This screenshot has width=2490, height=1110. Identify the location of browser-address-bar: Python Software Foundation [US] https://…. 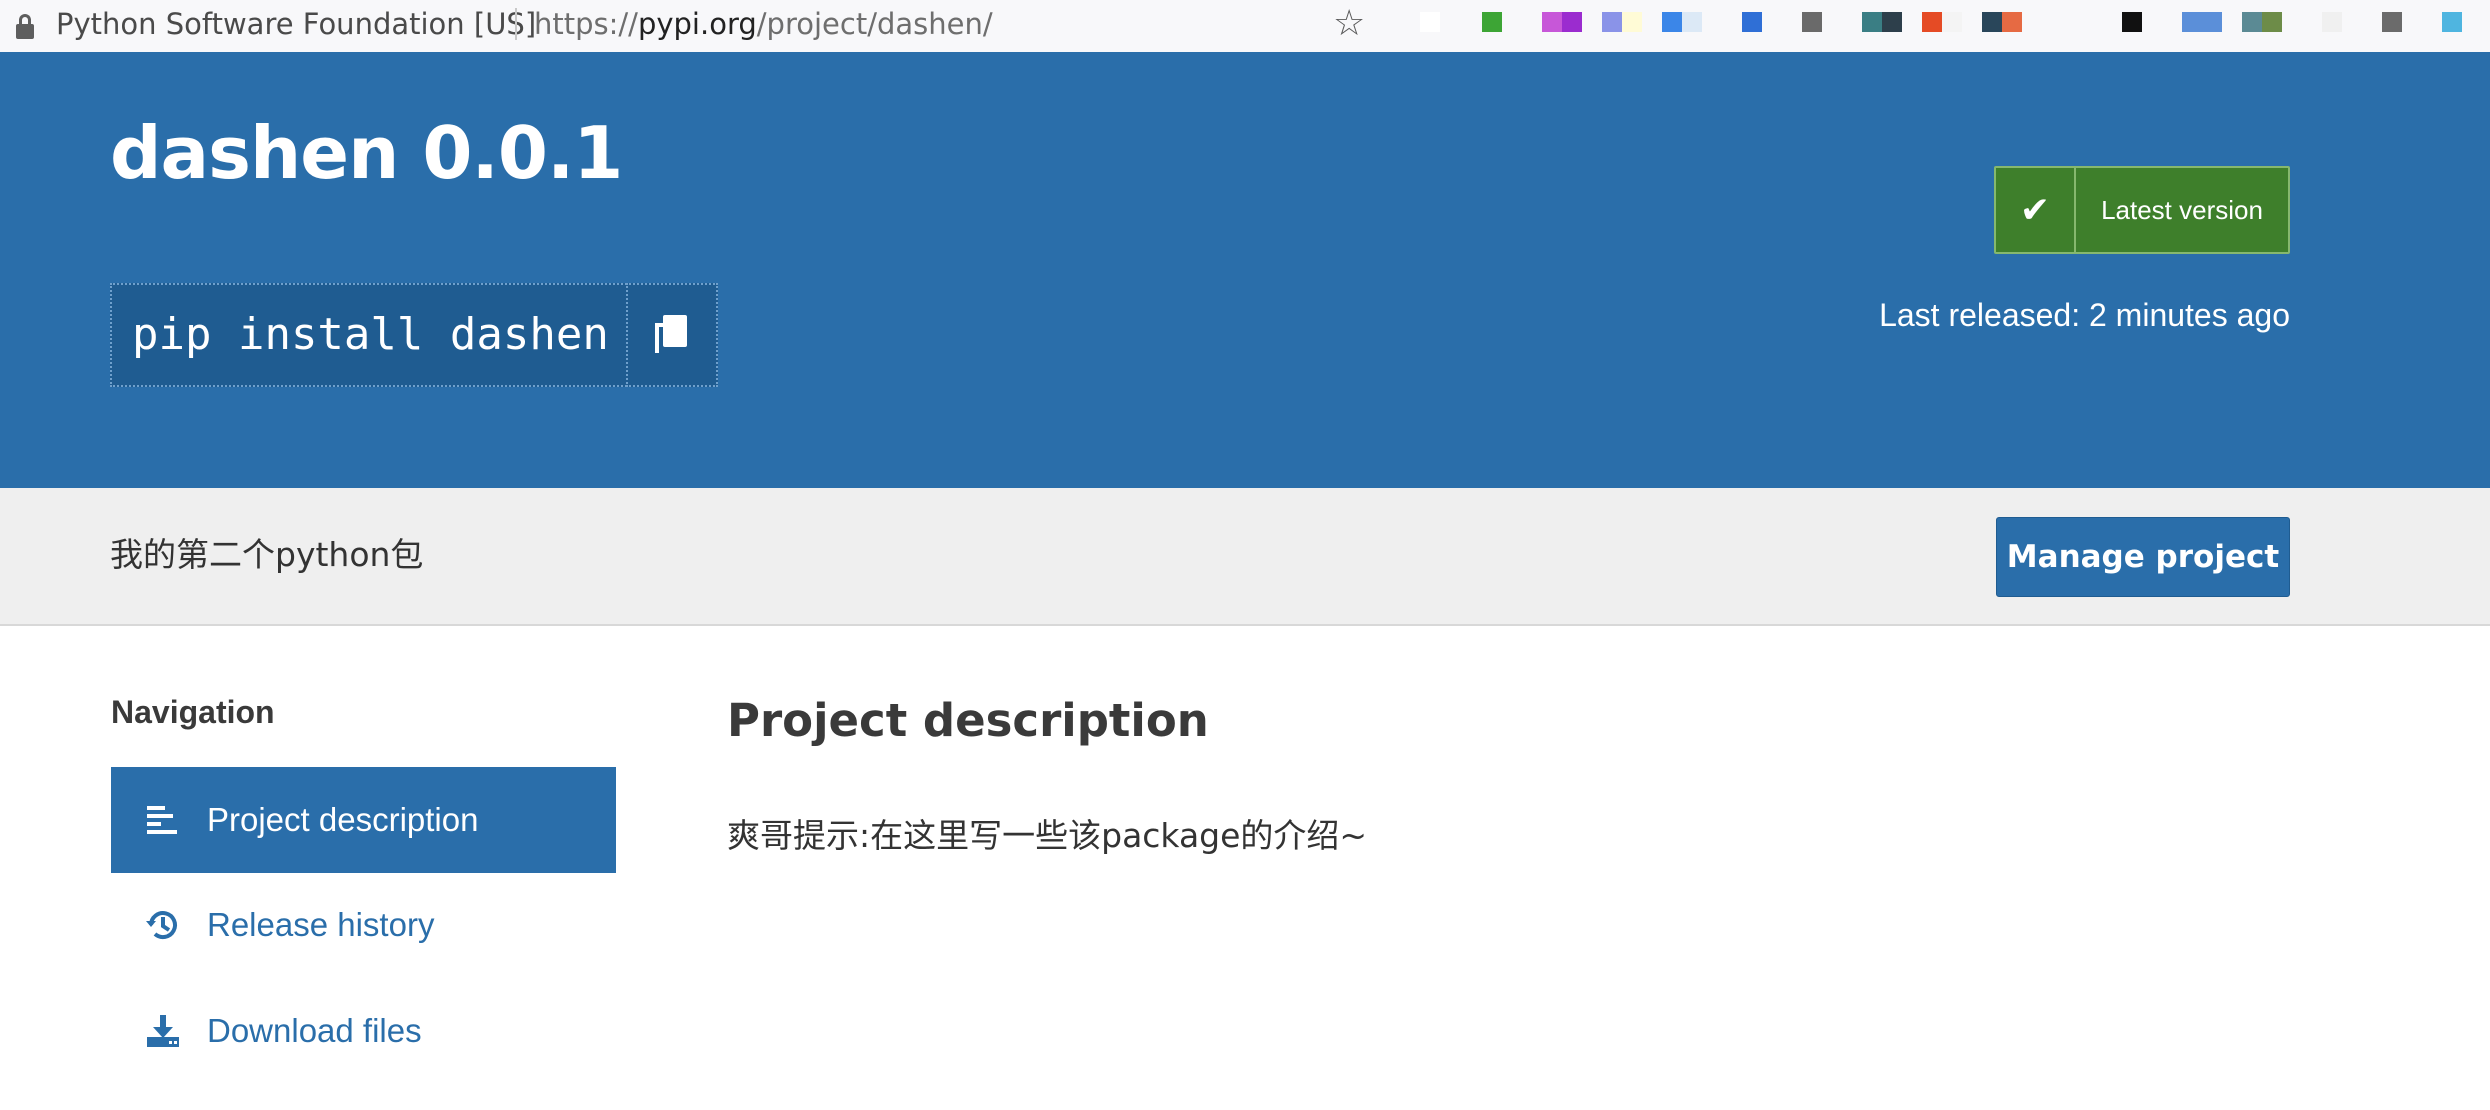
(1245, 26).